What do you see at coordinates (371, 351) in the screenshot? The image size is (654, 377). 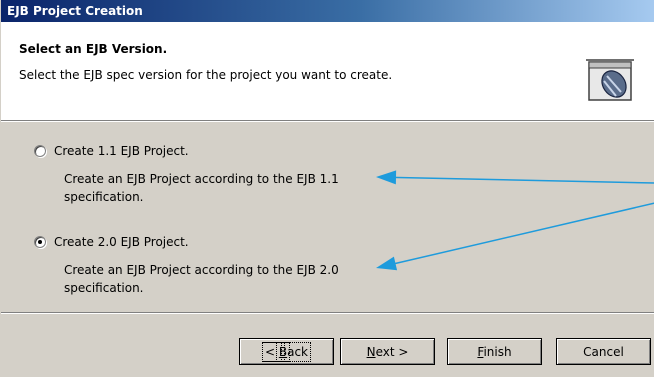 I see `next-mnemonic: N` at bounding box center [371, 351].